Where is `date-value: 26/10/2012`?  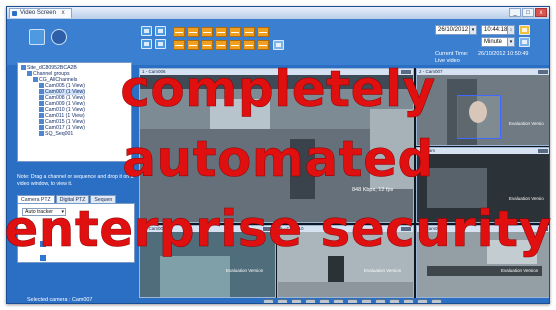
date-value: 26/10/2012 is located at coordinates (453, 30).